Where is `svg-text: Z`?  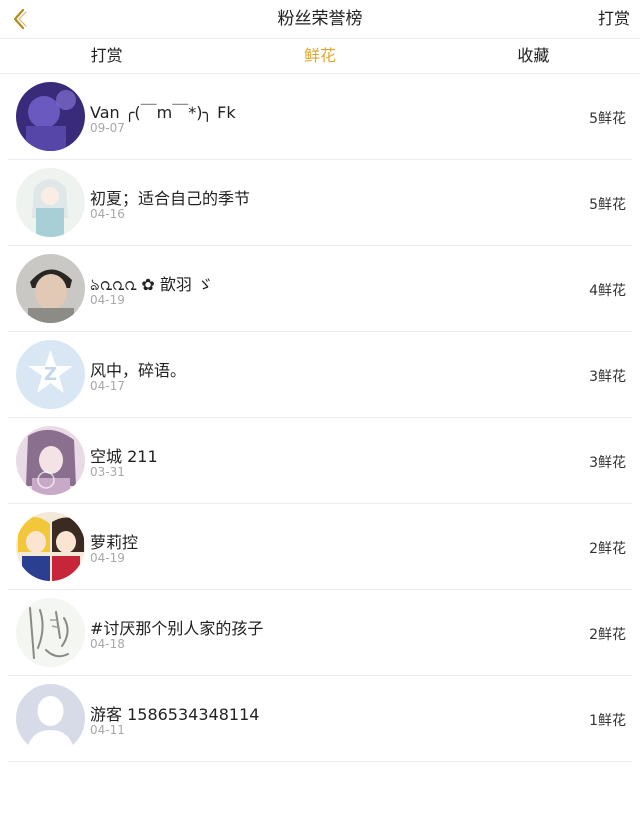 svg-text: Z is located at coordinates (50, 374).